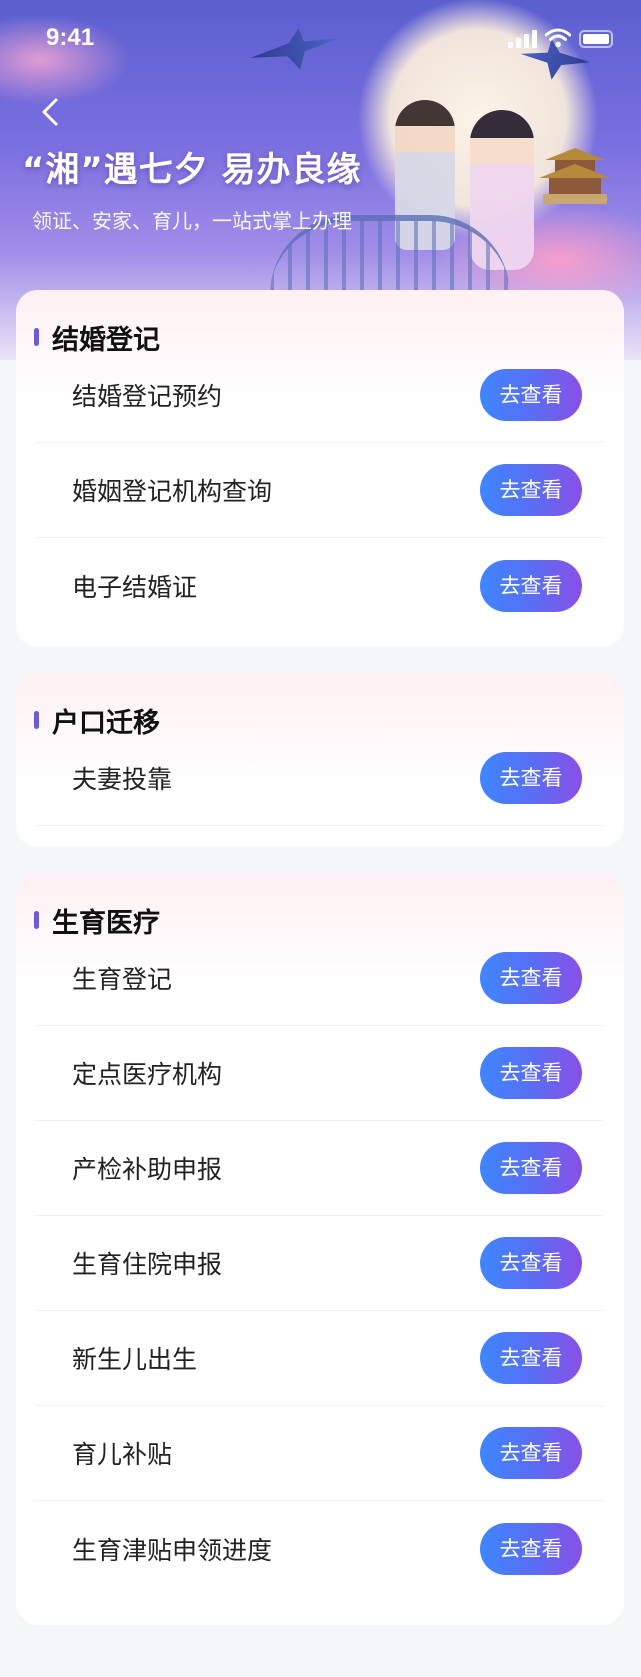 The image size is (641, 1677). I want to click on battery-icon, so click(596, 39).